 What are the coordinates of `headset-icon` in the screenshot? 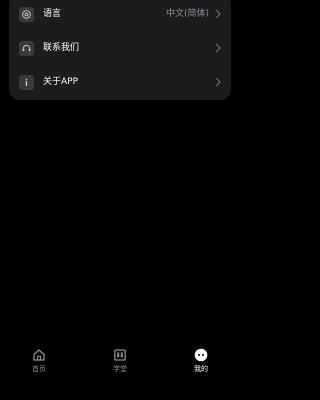 It's located at (26, 48).